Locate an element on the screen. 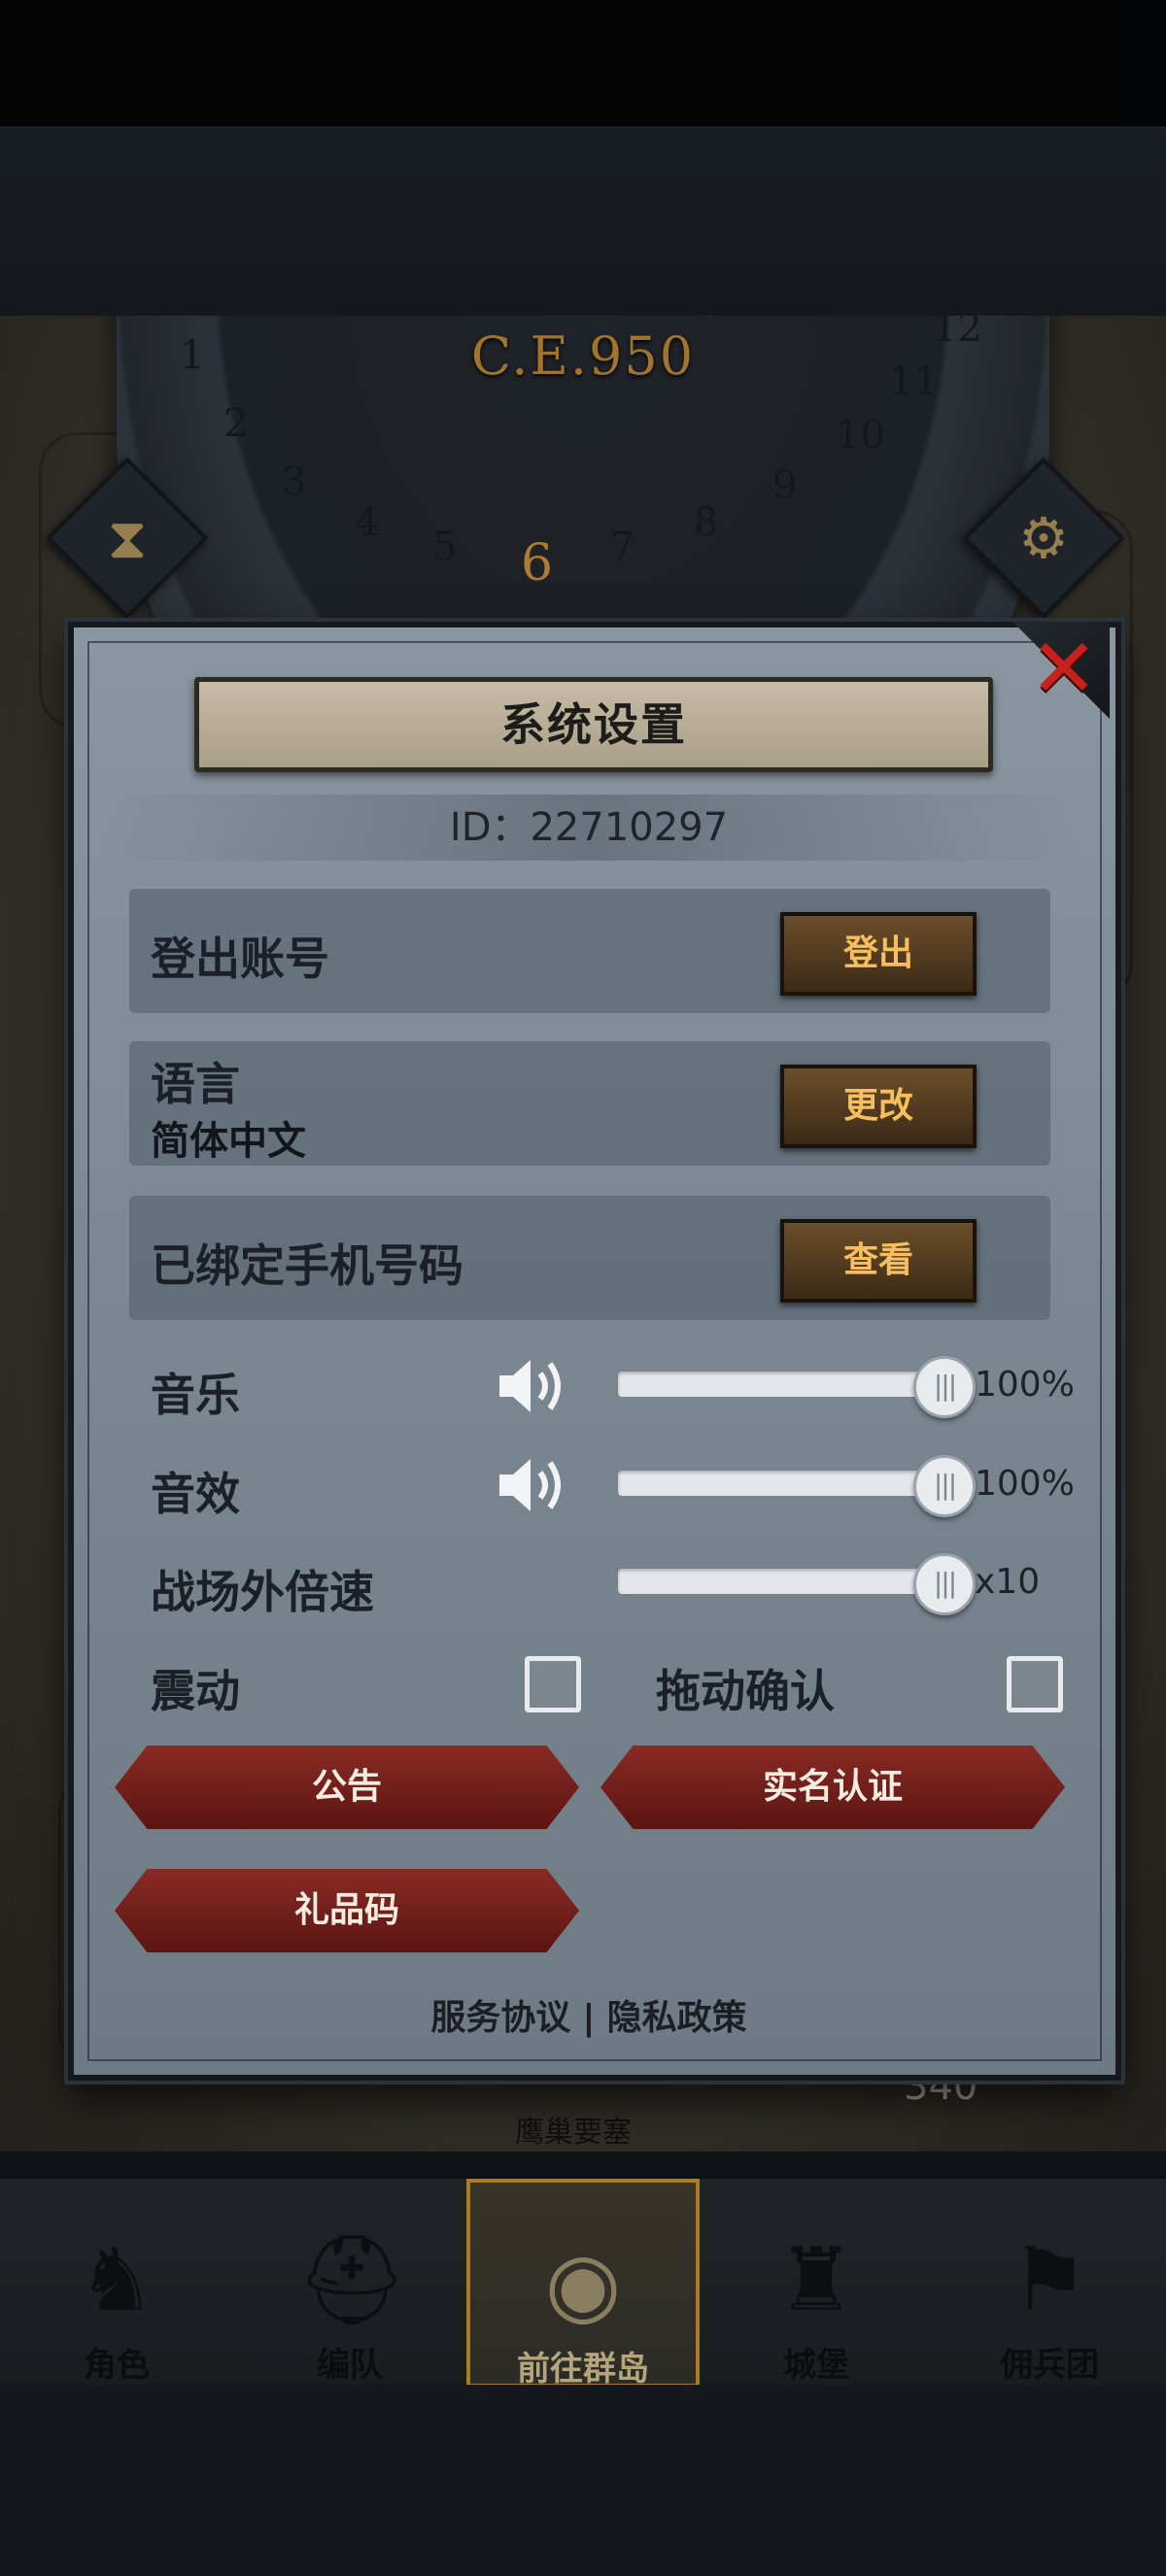 This screenshot has height=2576, width=1166. phone-row: 已绑定手机号码 查看 is located at coordinates (589, 1258).